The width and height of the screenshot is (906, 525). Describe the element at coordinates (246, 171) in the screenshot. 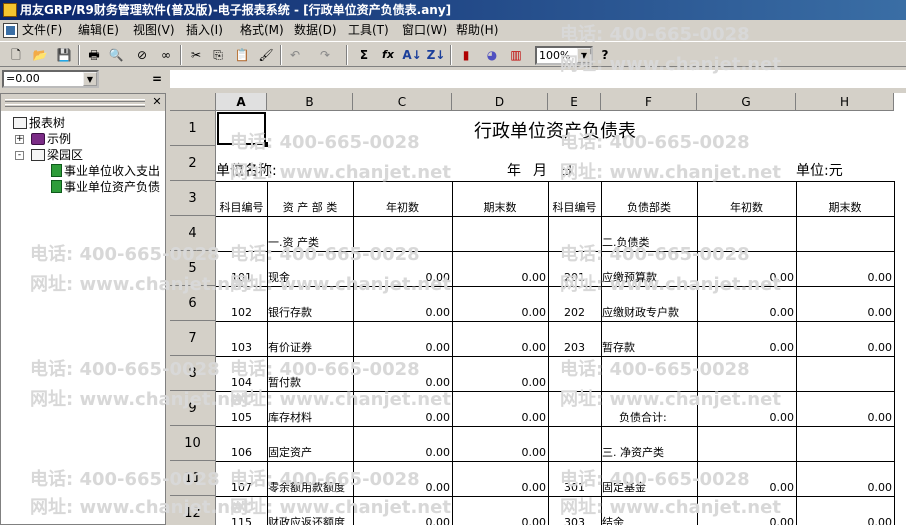

I see `unit-name-label: 单位名称:` at that location.